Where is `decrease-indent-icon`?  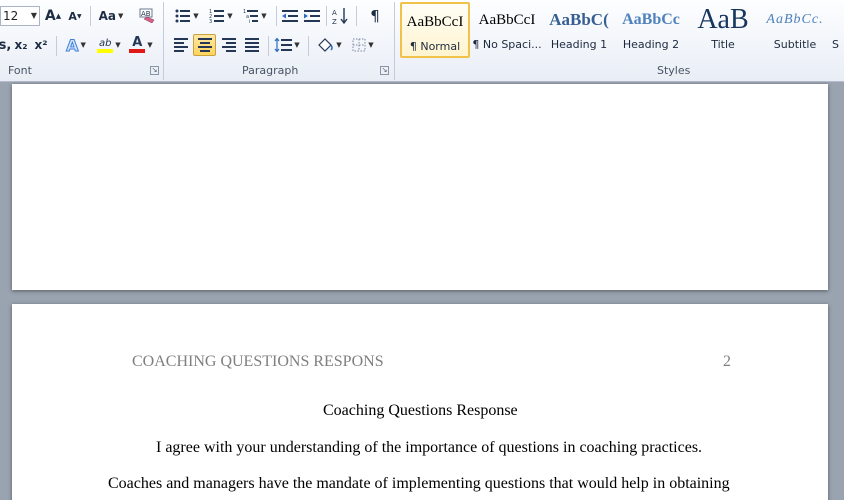
decrease-indent-icon is located at coordinates (290, 16).